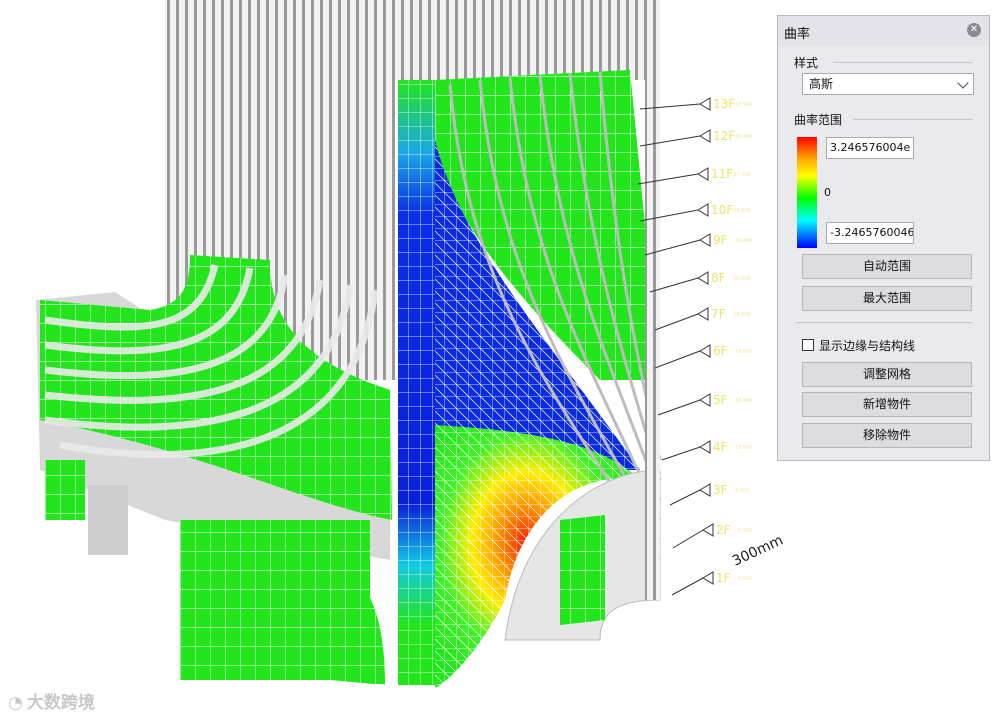 Image resolution: width=1000 pixels, height=719 pixels. I want to click on zero-label: 0, so click(827, 192).